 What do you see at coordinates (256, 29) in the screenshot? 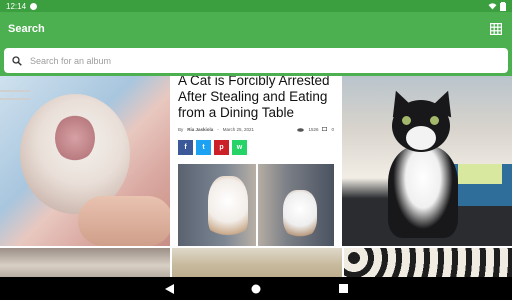
I see `app-bar: Search` at bounding box center [256, 29].